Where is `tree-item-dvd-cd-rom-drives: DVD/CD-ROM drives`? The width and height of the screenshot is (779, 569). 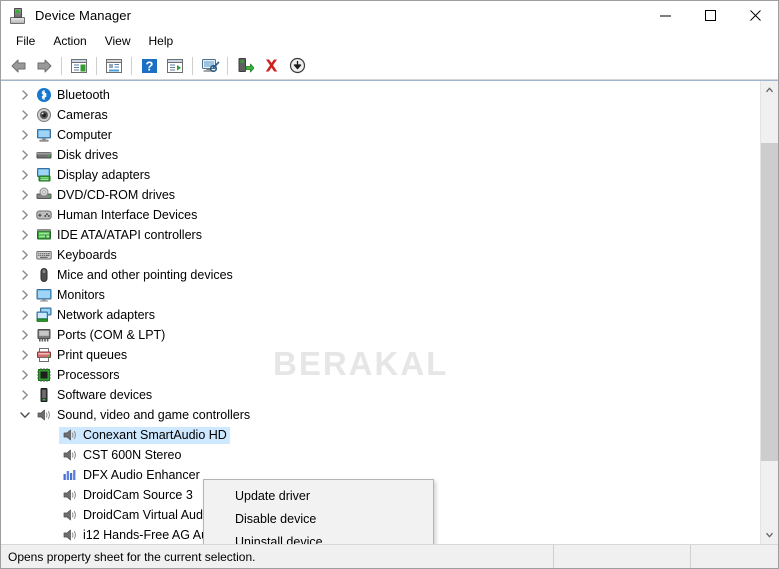 tree-item-dvd-cd-rom-drives: DVD/CD-ROM drives is located at coordinates (380, 195).